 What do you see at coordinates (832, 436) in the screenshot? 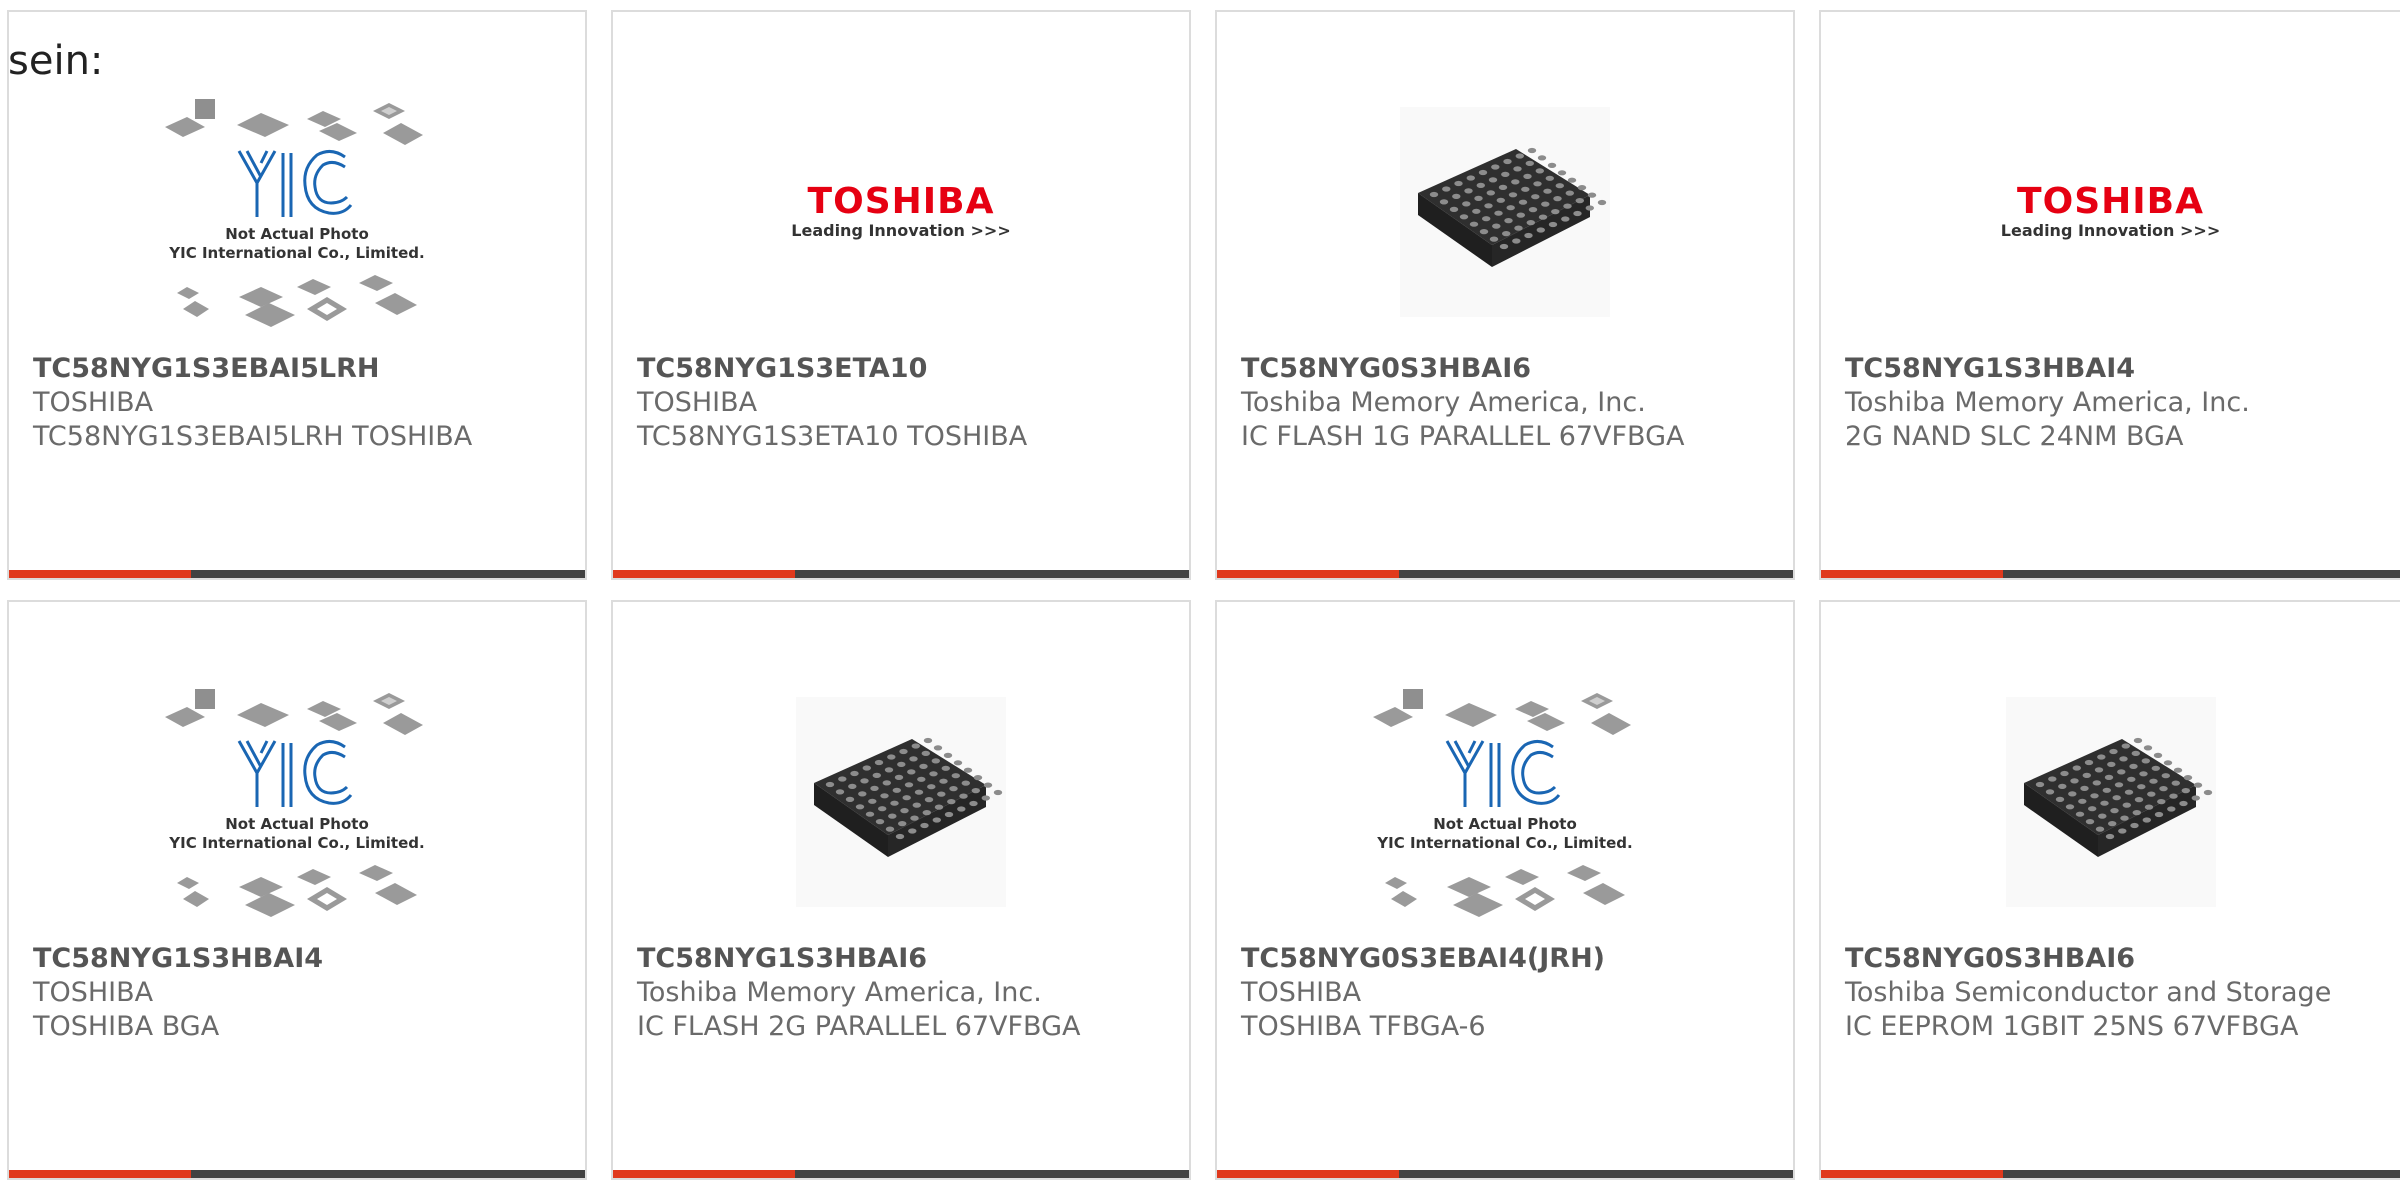
I see `product-description: TC58NYG1S3ETA10 TOSHIBA` at bounding box center [832, 436].